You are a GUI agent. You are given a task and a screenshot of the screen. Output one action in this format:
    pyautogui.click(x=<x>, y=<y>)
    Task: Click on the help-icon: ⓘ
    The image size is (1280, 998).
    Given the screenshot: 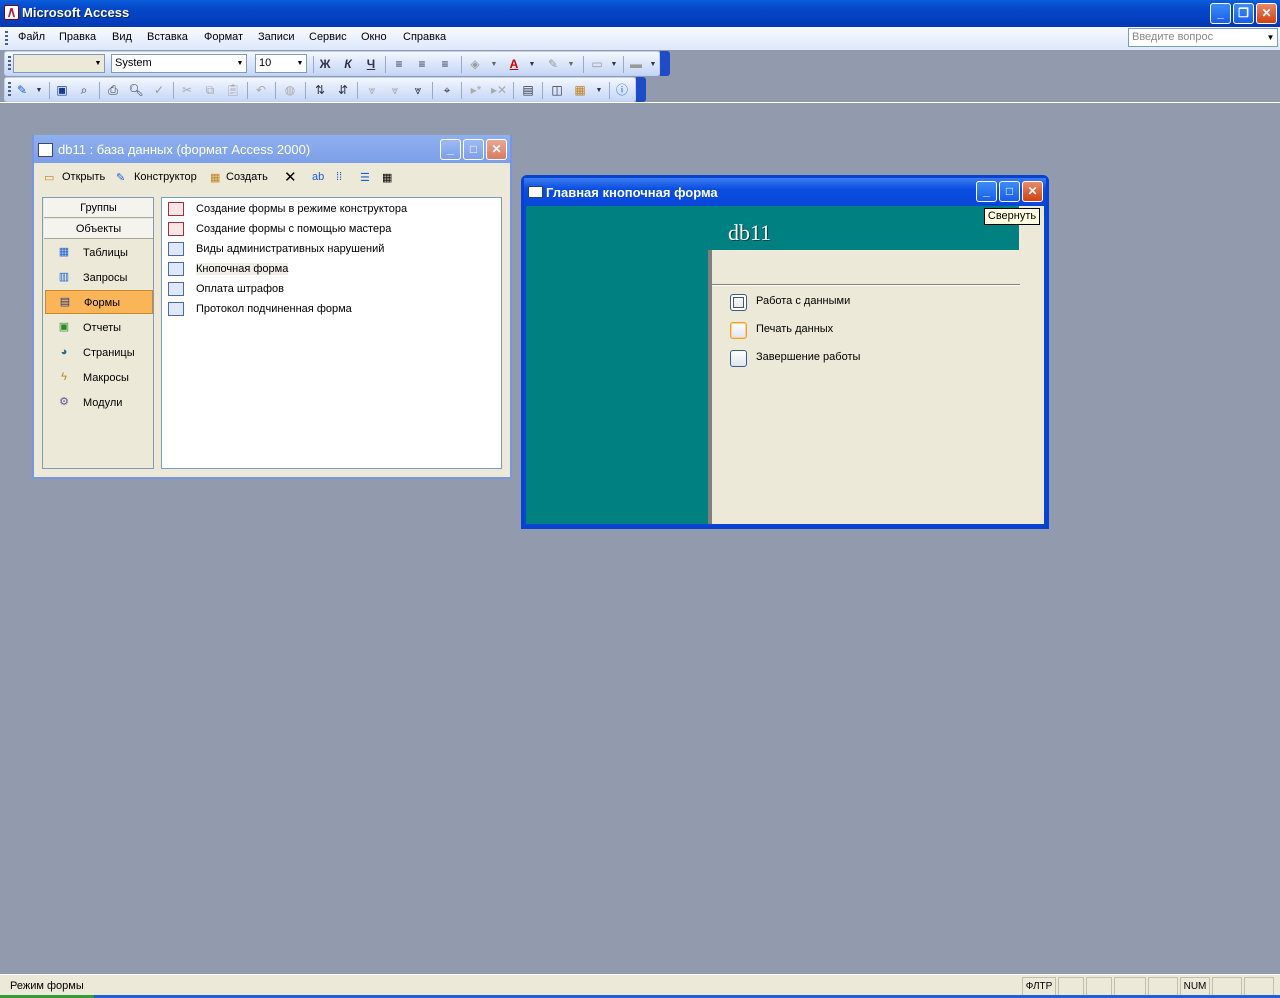 What is the action you would take?
    pyautogui.click(x=622, y=90)
    